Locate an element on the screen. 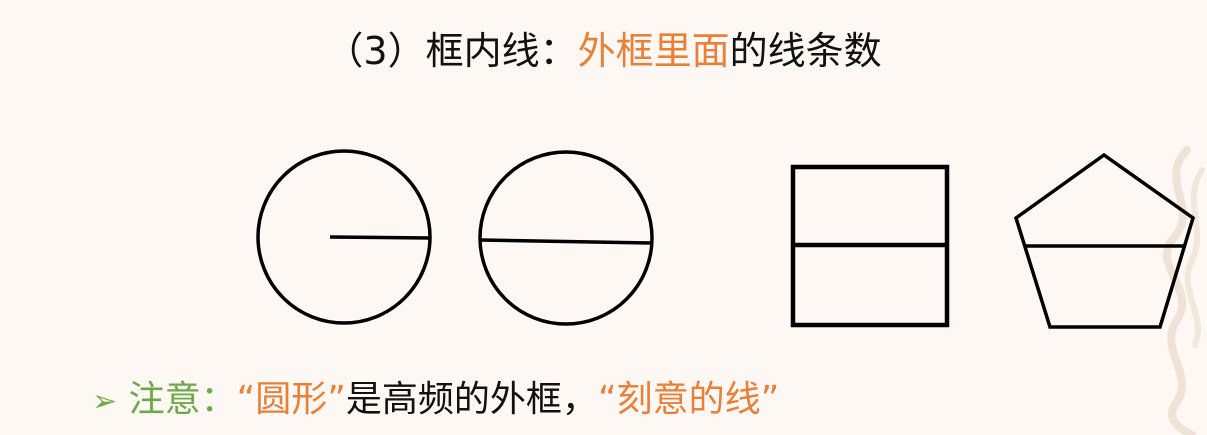 This screenshot has height=435, width=1207. pentagon-with-line is located at coordinates (1104, 240).